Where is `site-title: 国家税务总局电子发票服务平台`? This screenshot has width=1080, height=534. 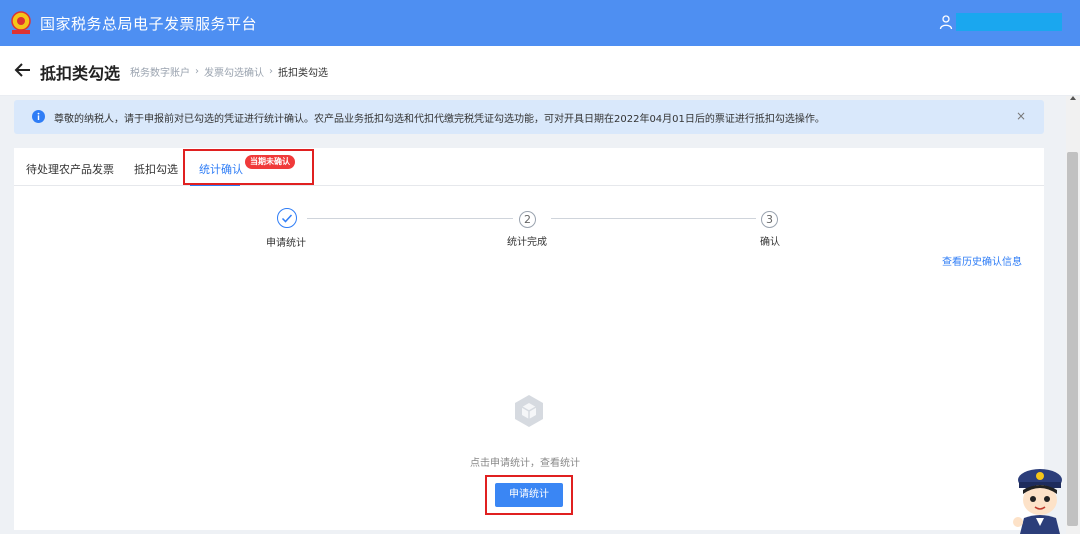
site-title: 国家税务总局电子发票服务平台 is located at coordinates (149, 24).